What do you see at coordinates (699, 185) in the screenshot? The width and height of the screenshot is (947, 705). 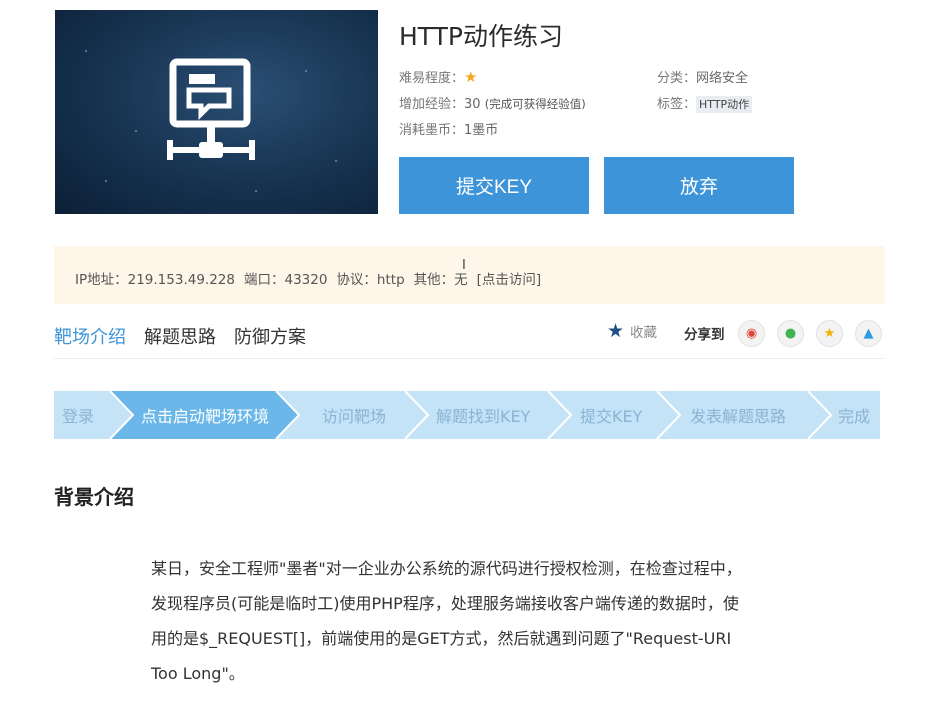 I see `abandon-button: 放弃` at bounding box center [699, 185].